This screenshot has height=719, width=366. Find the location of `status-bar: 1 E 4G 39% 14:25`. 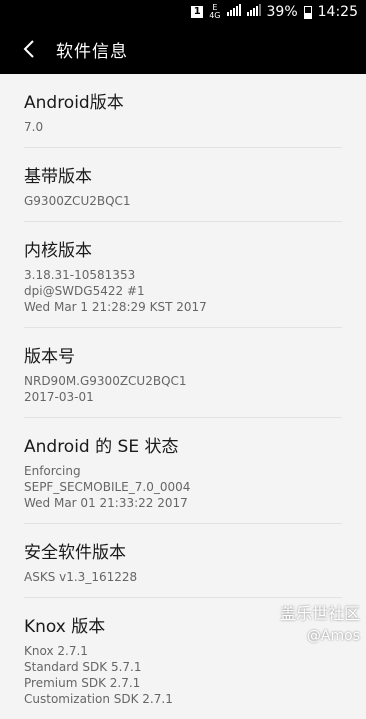

status-bar: 1 E 4G 39% 14:25 is located at coordinates (183, 12).